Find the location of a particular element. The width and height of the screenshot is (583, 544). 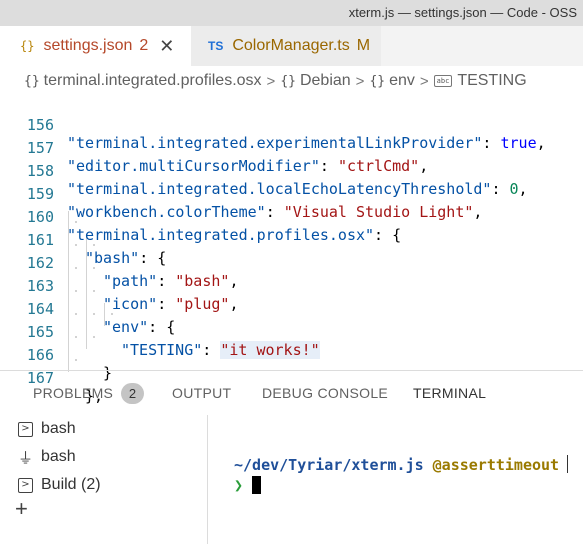

code-line: 165 "TESTING": "it works!" is located at coordinates (291, 331).